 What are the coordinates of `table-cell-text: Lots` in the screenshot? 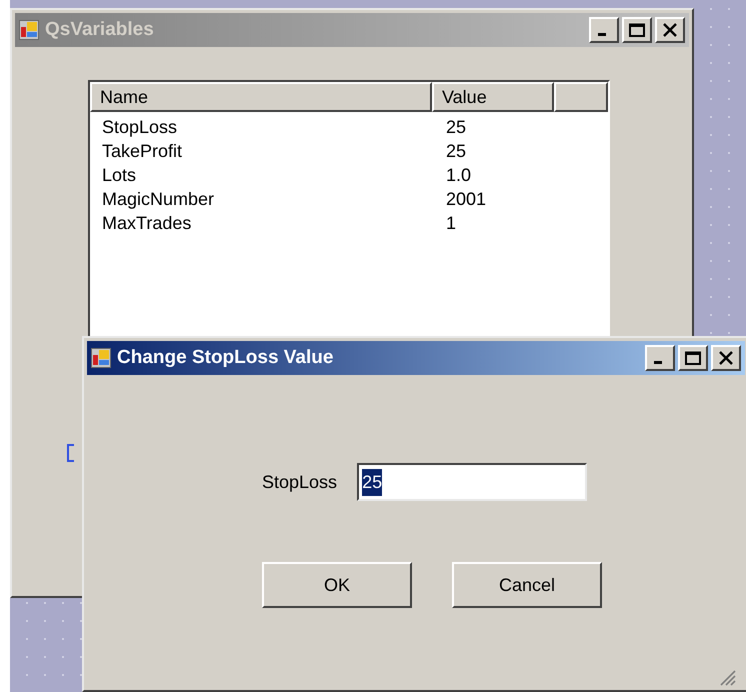 It's located at (119, 175).